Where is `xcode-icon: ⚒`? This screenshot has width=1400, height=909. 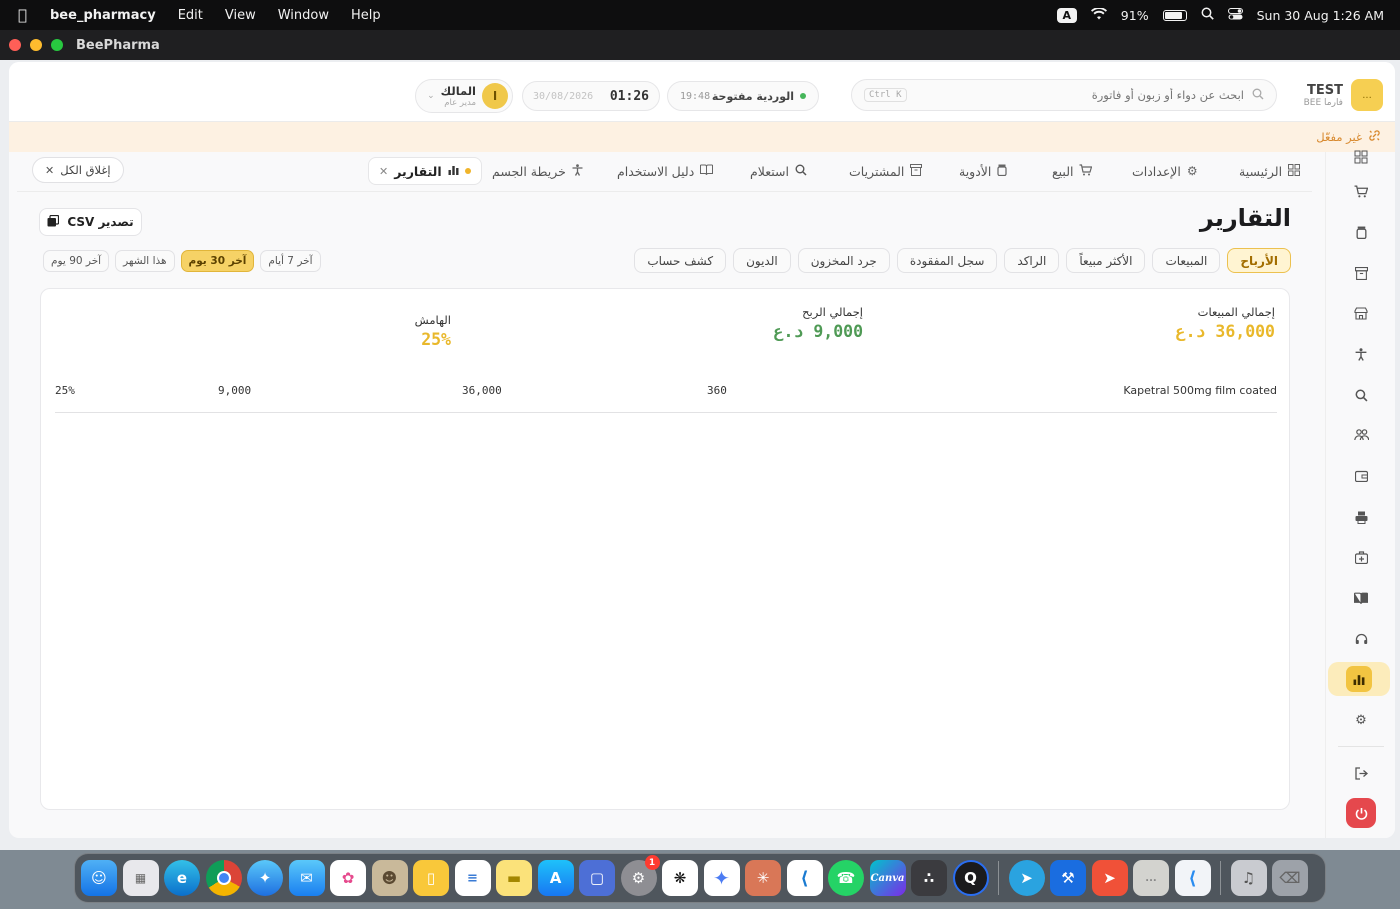
xcode-icon: ⚒ is located at coordinates (1068, 878).